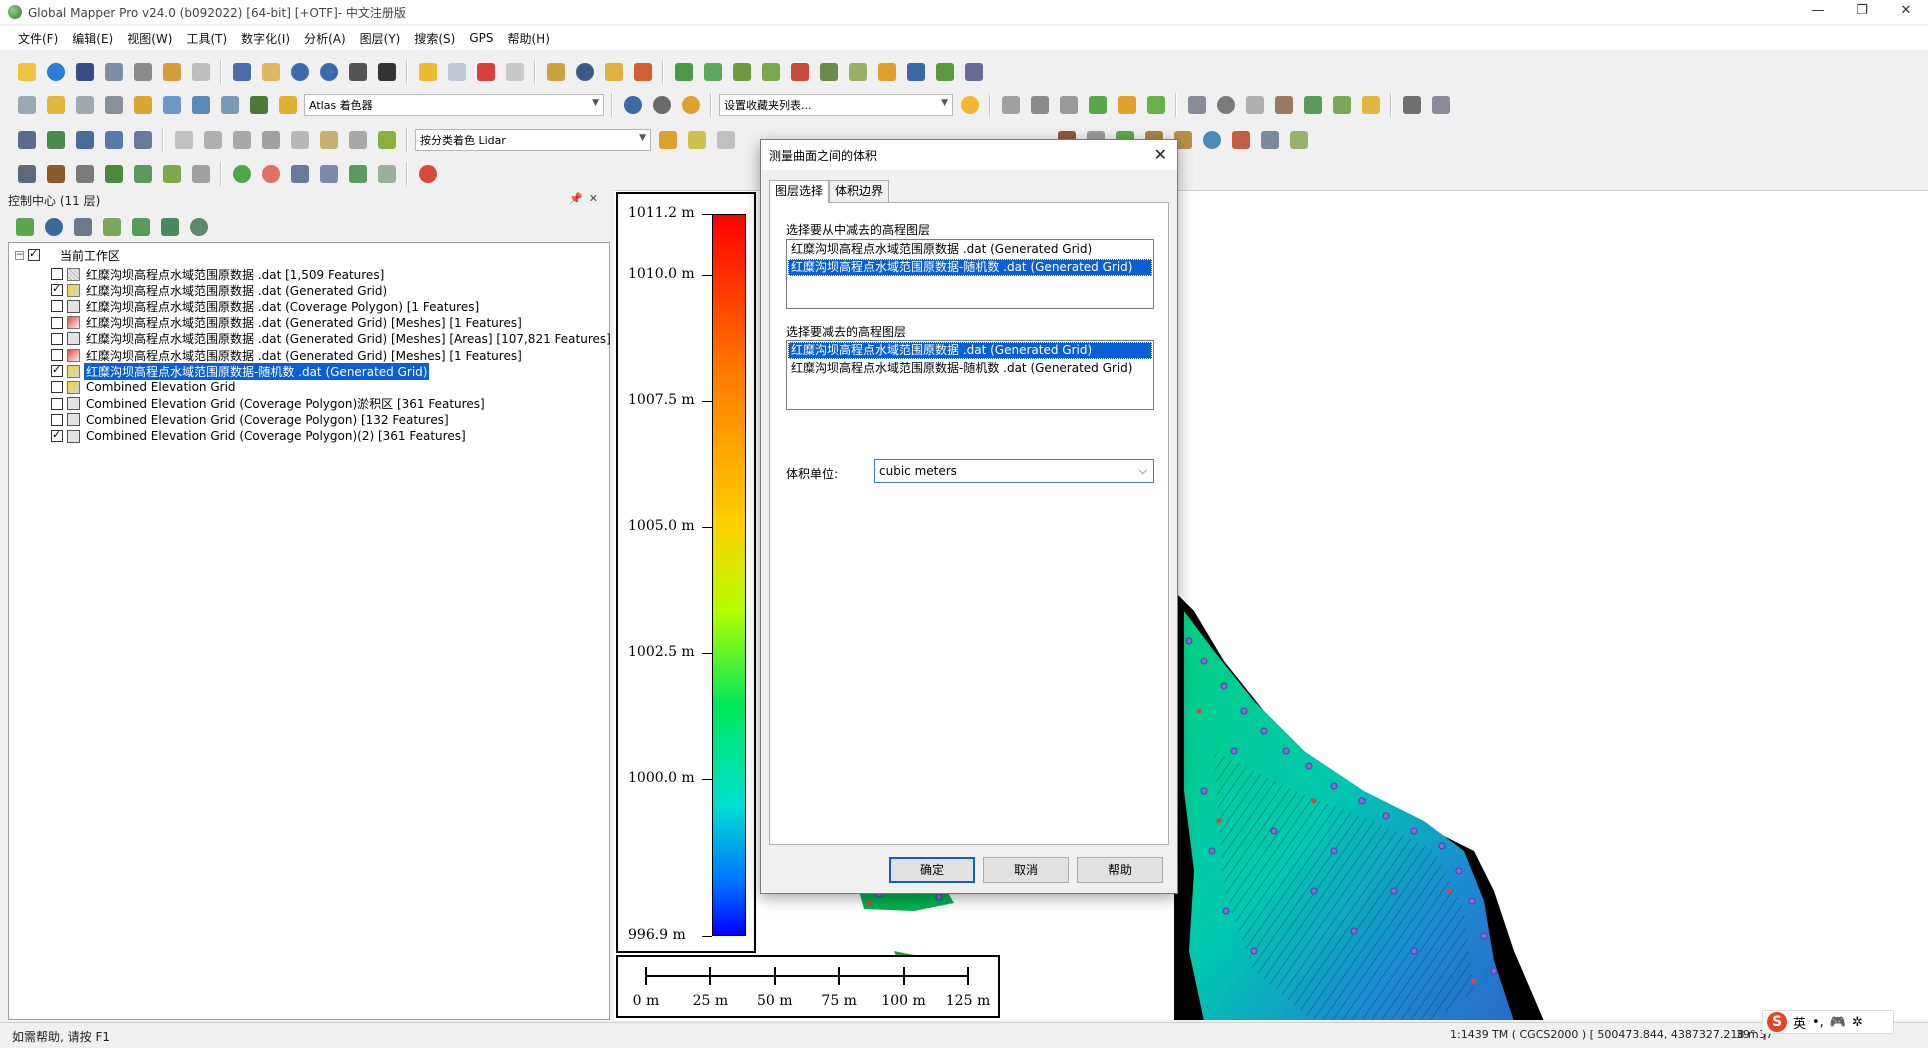 Image resolution: width=1928 pixels, height=1048 pixels. What do you see at coordinates (212, 140) in the screenshot?
I see `lidar-select-icon` at bounding box center [212, 140].